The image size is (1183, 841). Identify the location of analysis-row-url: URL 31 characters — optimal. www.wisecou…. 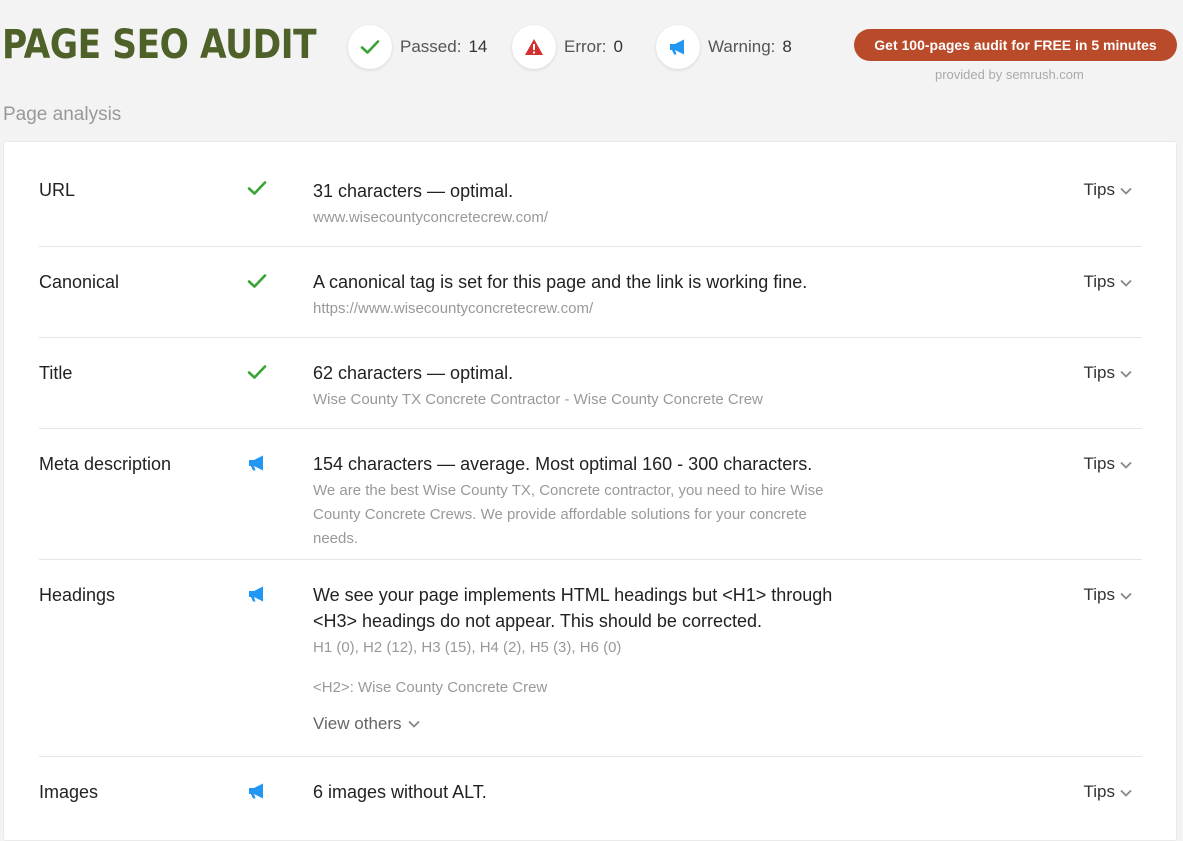
(590, 194).